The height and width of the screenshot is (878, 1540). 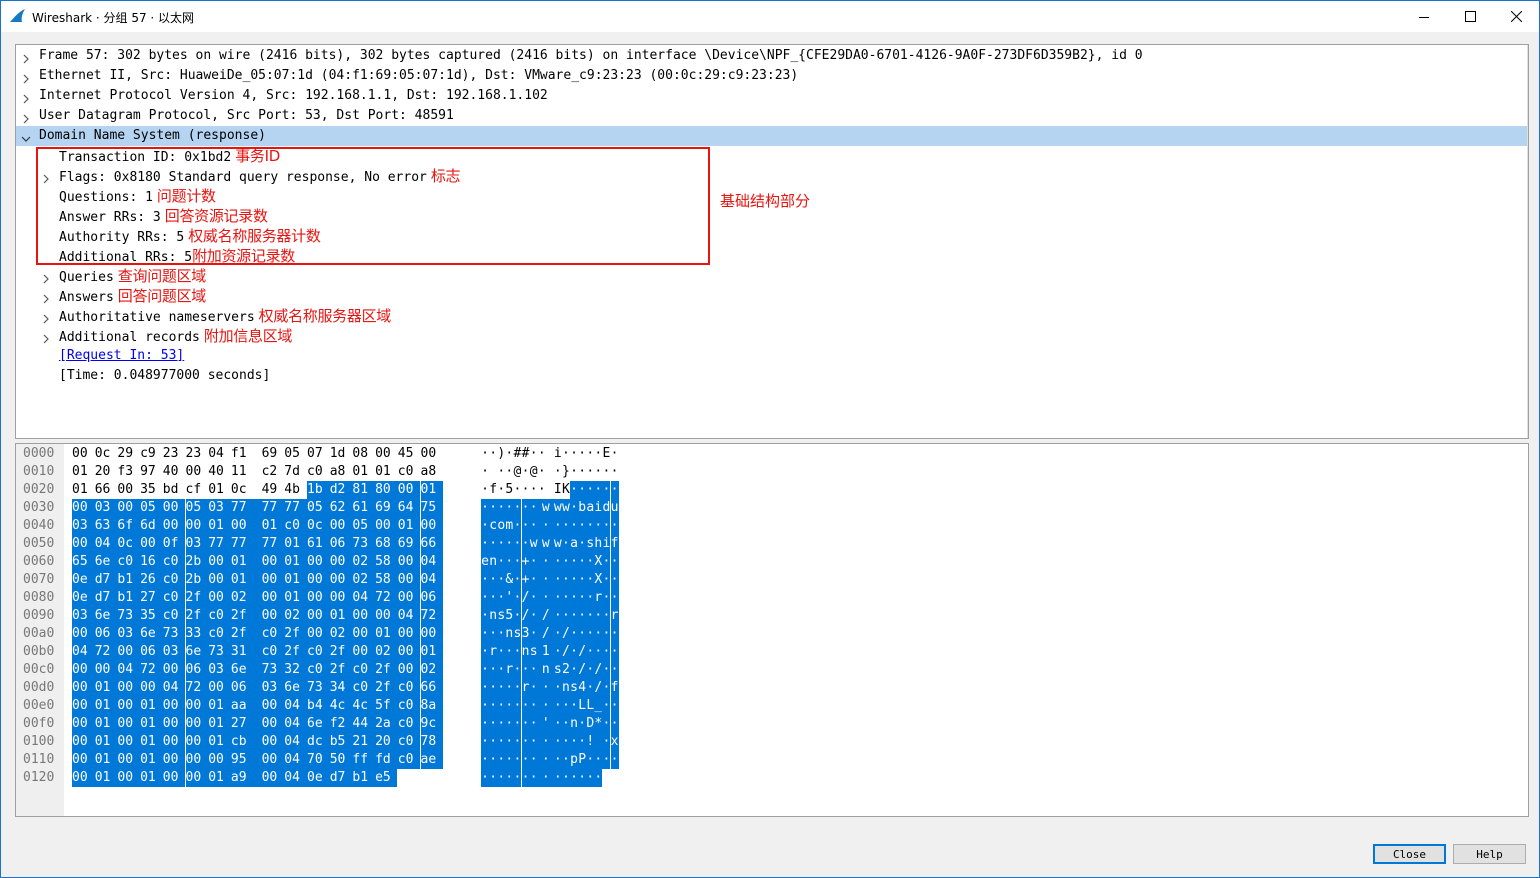 I want to click on hex-byte: 63, so click(x=106, y=526).